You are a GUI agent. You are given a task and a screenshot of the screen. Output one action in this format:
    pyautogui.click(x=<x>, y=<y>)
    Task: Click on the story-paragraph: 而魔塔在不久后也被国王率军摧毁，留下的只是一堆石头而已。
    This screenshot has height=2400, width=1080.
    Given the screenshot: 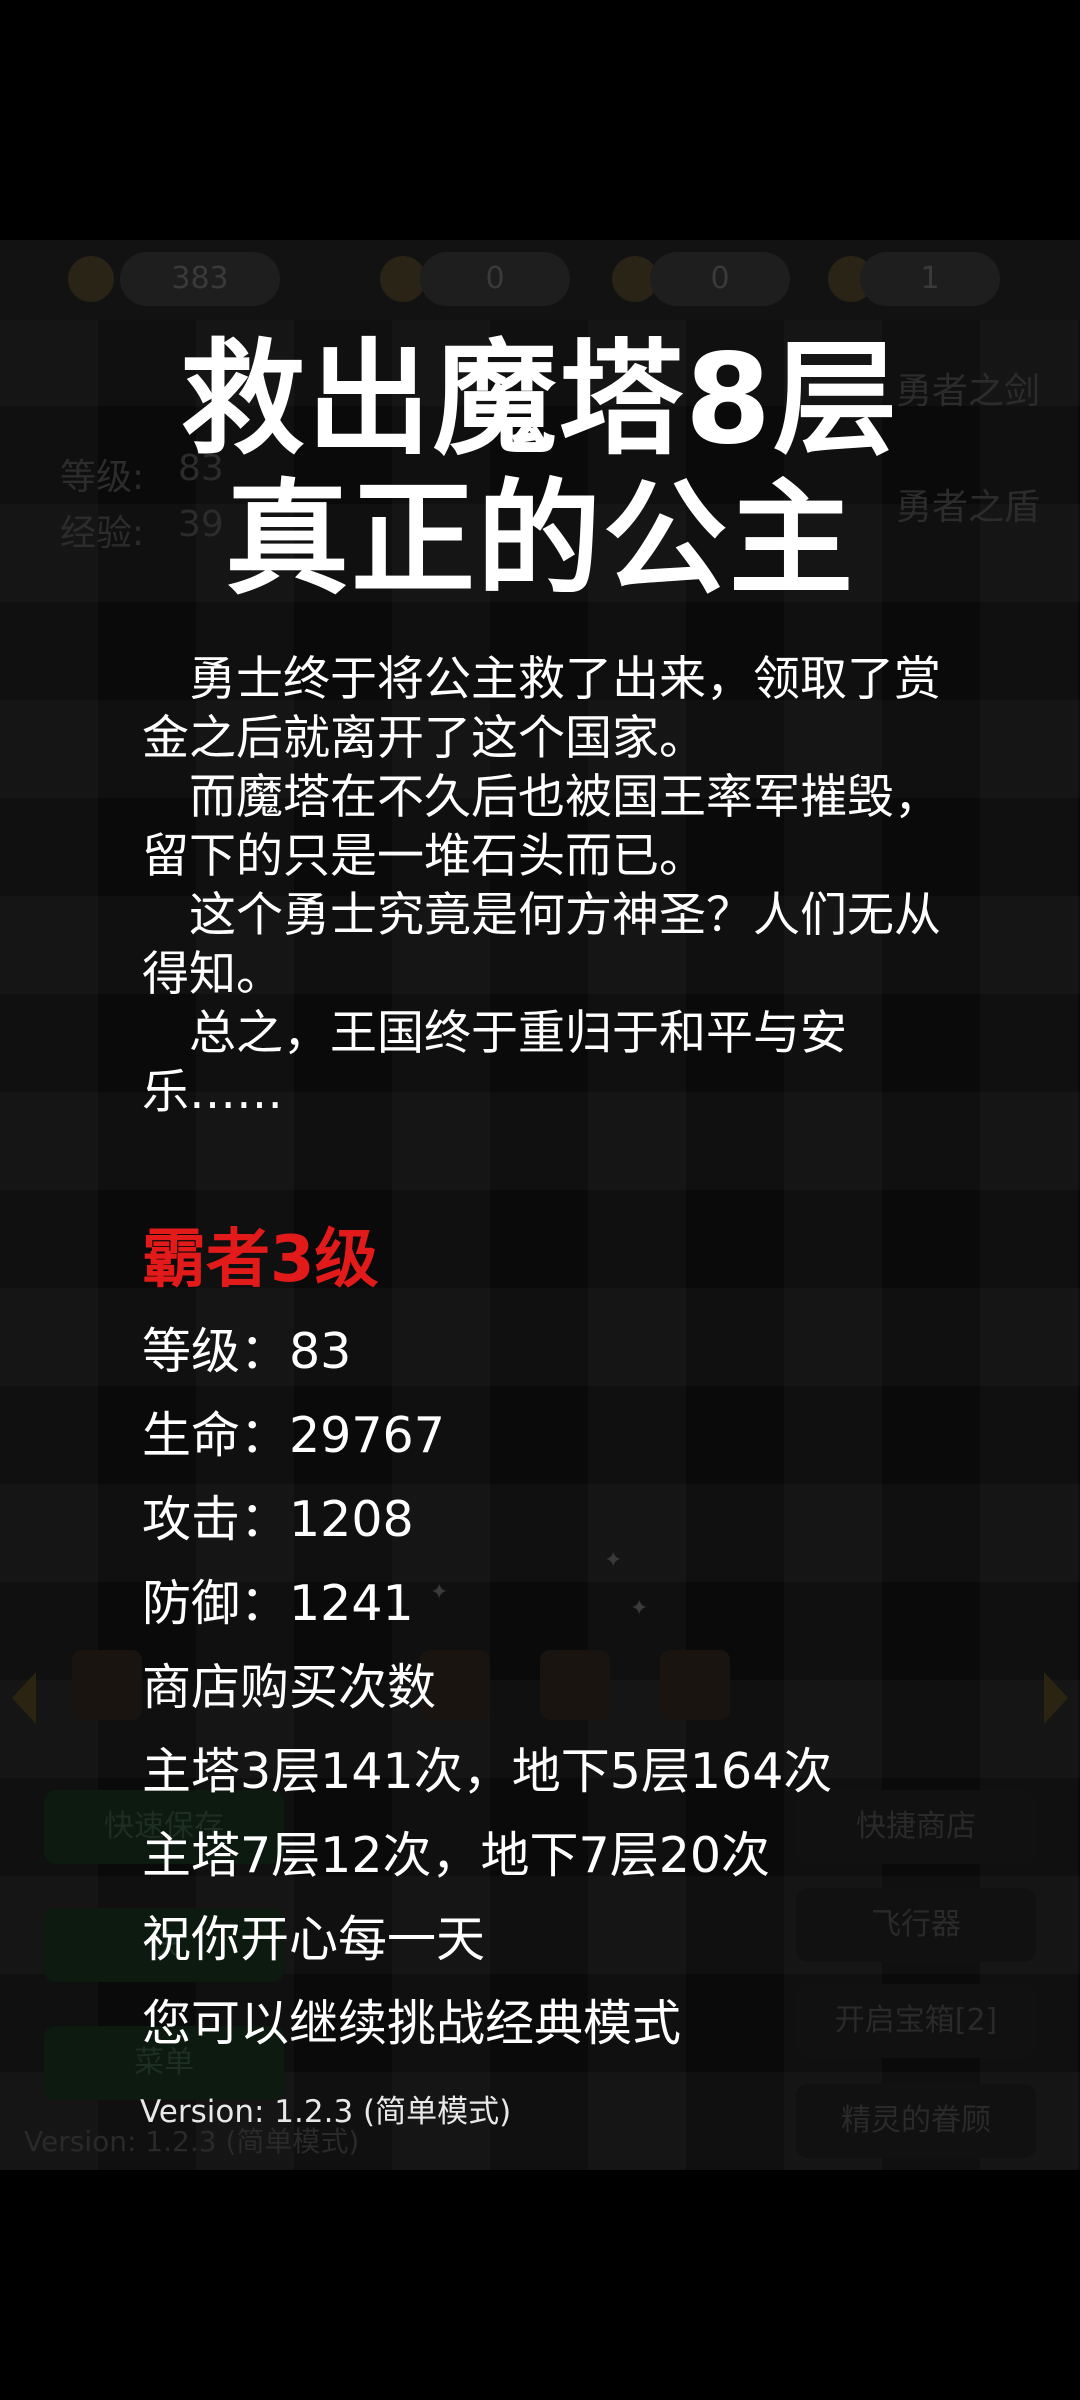 What is the action you would take?
    pyautogui.click(x=541, y=827)
    